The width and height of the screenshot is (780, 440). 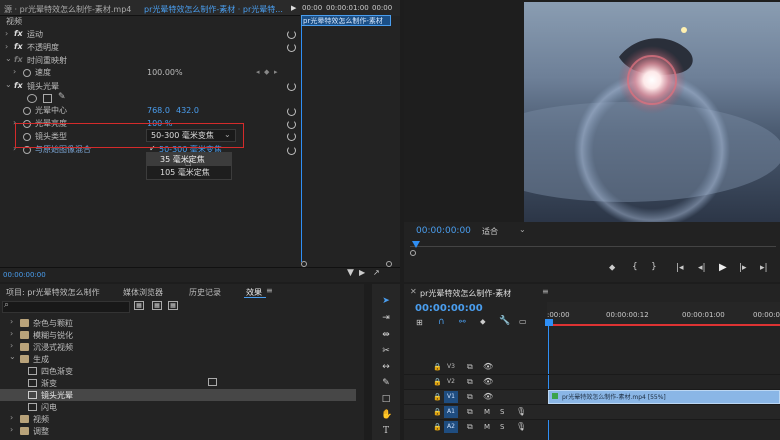 I want to click on export-icon: ↗, so click(x=376, y=272).